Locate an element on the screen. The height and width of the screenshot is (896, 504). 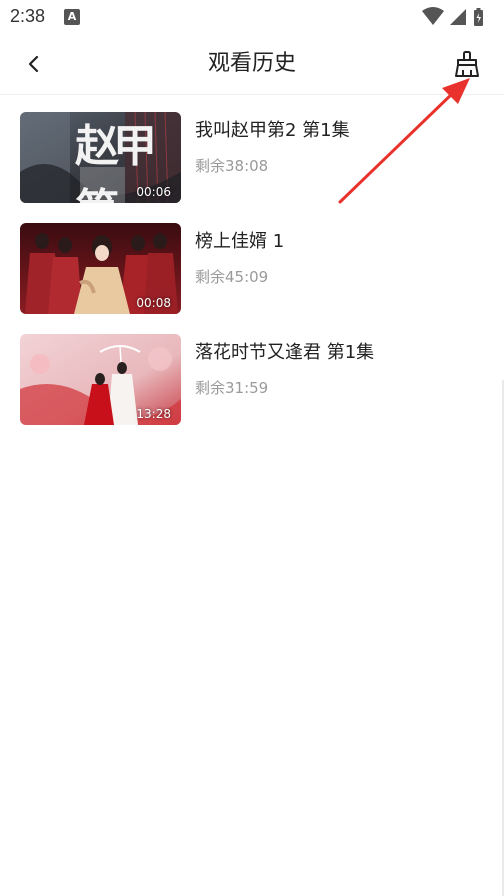
signal-icon is located at coordinates (458, 17).